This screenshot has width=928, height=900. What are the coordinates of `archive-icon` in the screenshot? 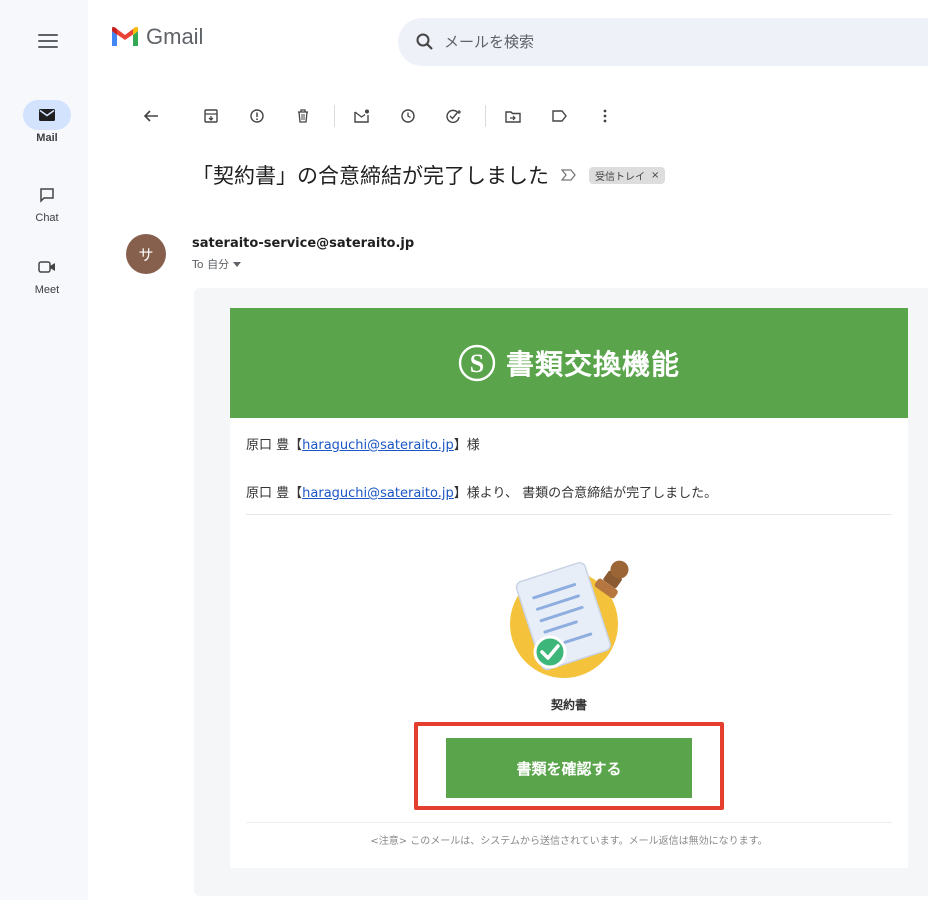 It's located at (211, 116).